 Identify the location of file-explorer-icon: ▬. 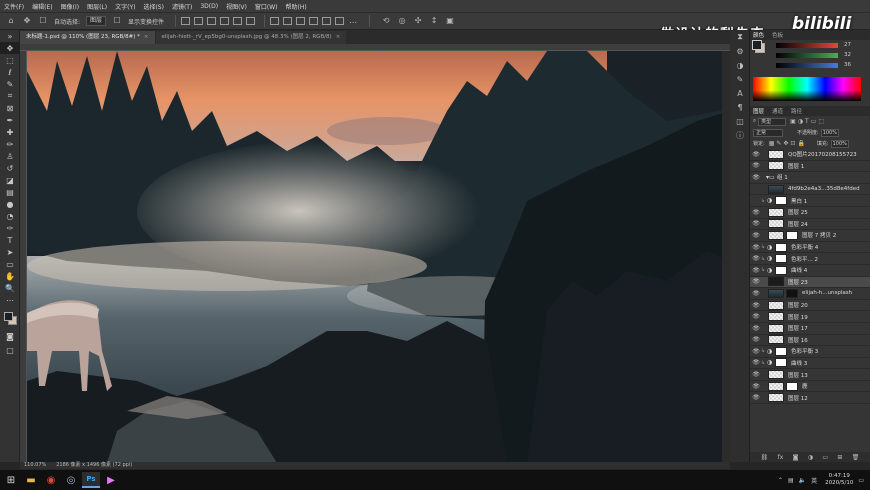
(31, 480).